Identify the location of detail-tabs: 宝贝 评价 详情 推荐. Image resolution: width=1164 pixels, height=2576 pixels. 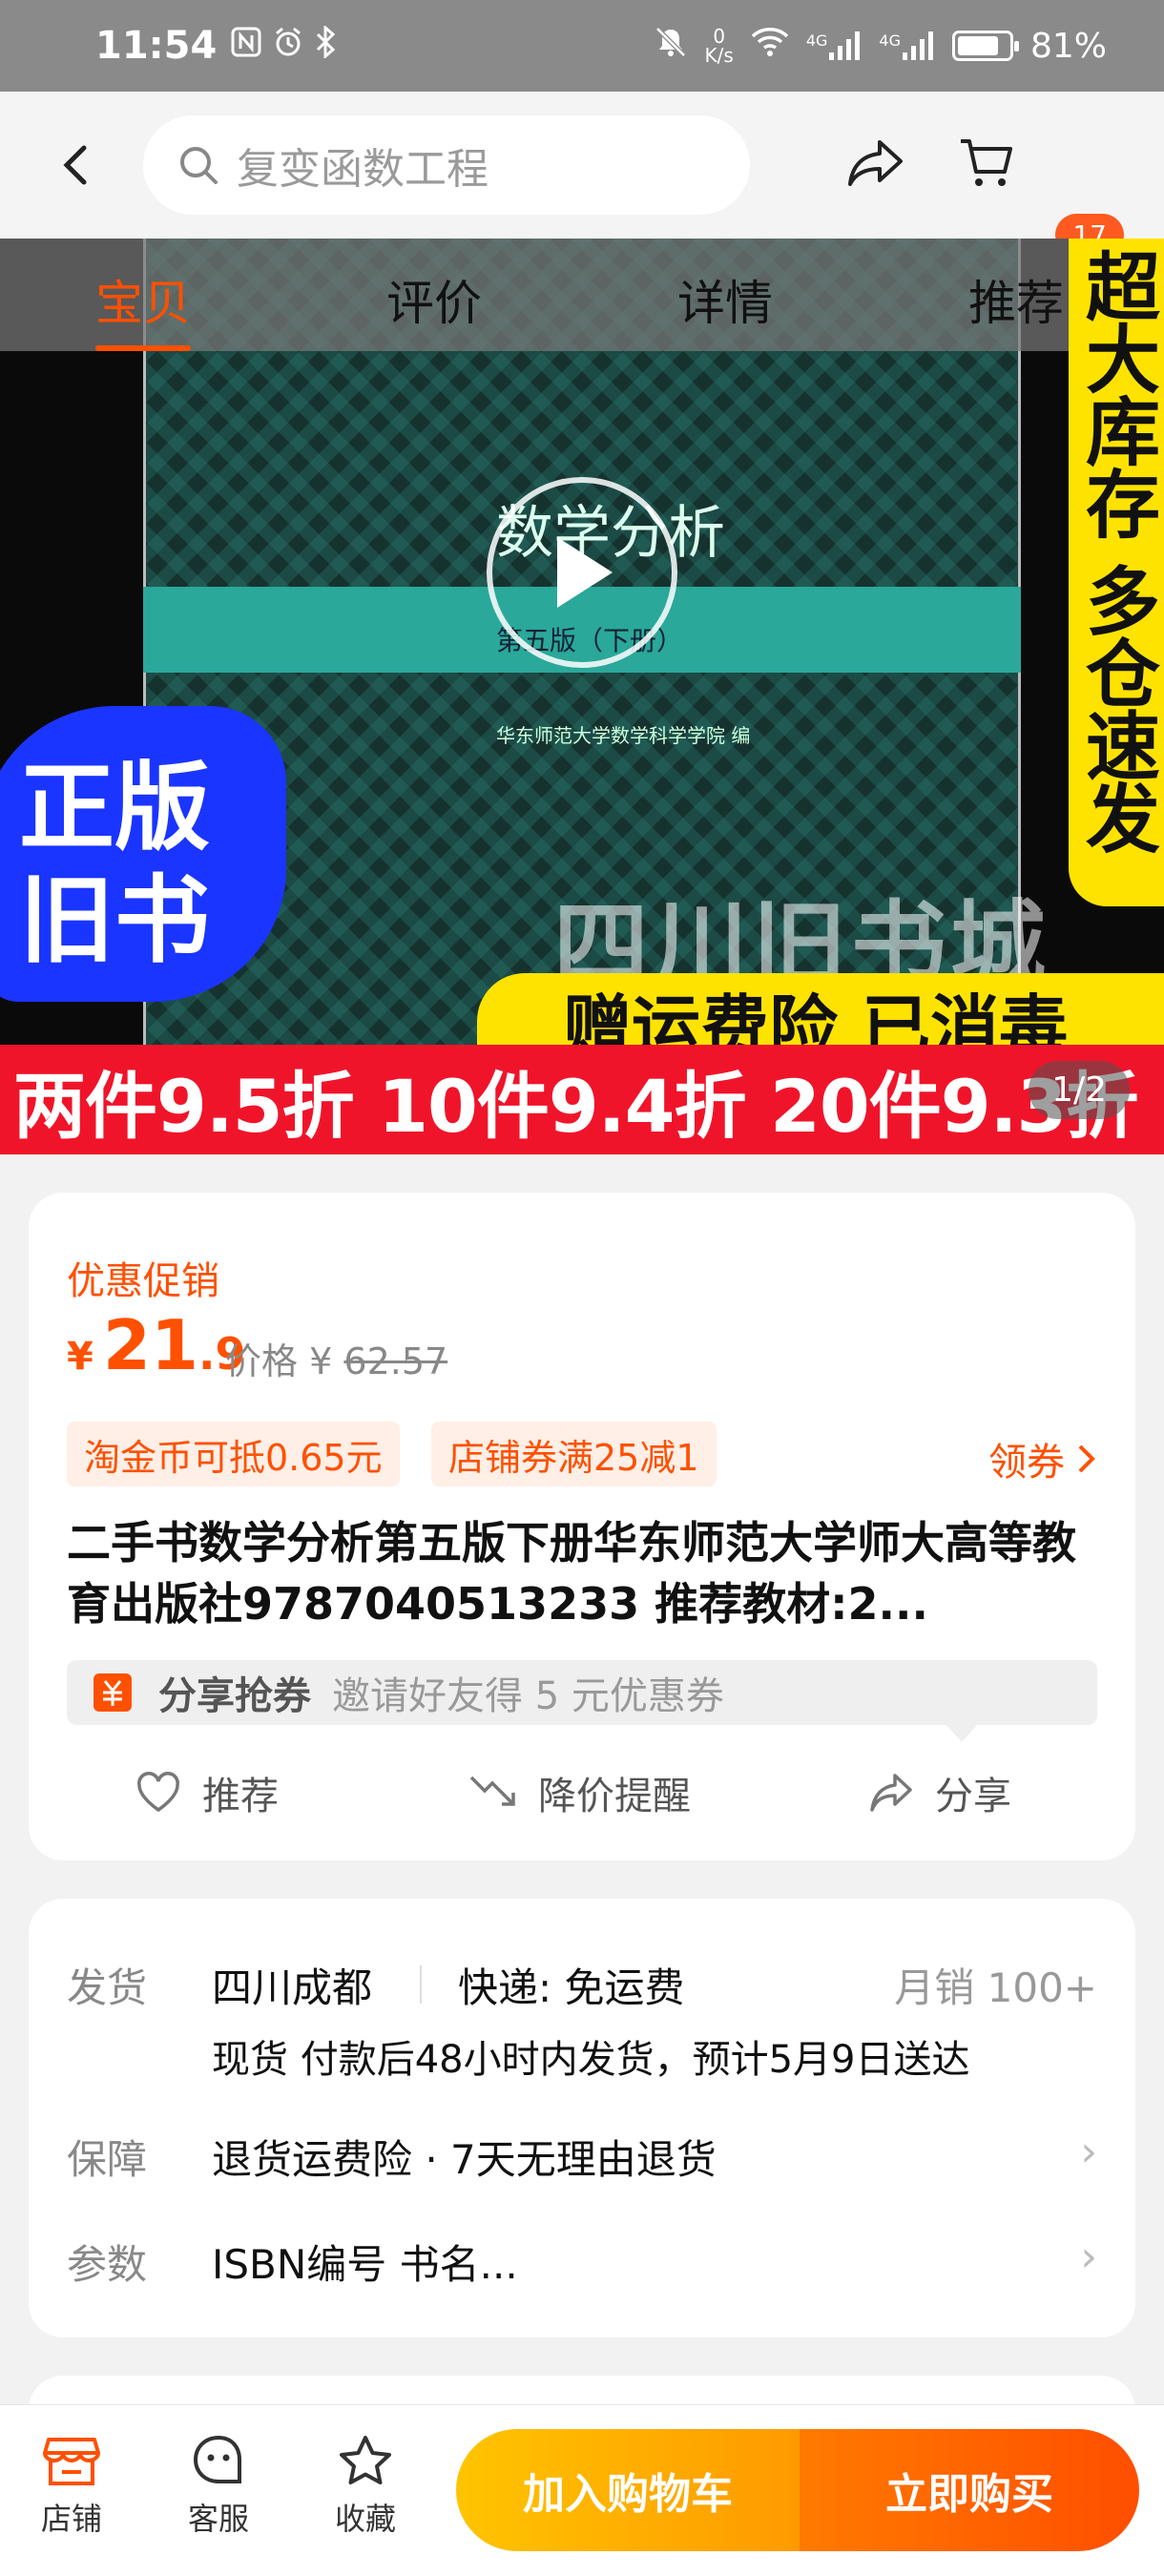
(582, 295).